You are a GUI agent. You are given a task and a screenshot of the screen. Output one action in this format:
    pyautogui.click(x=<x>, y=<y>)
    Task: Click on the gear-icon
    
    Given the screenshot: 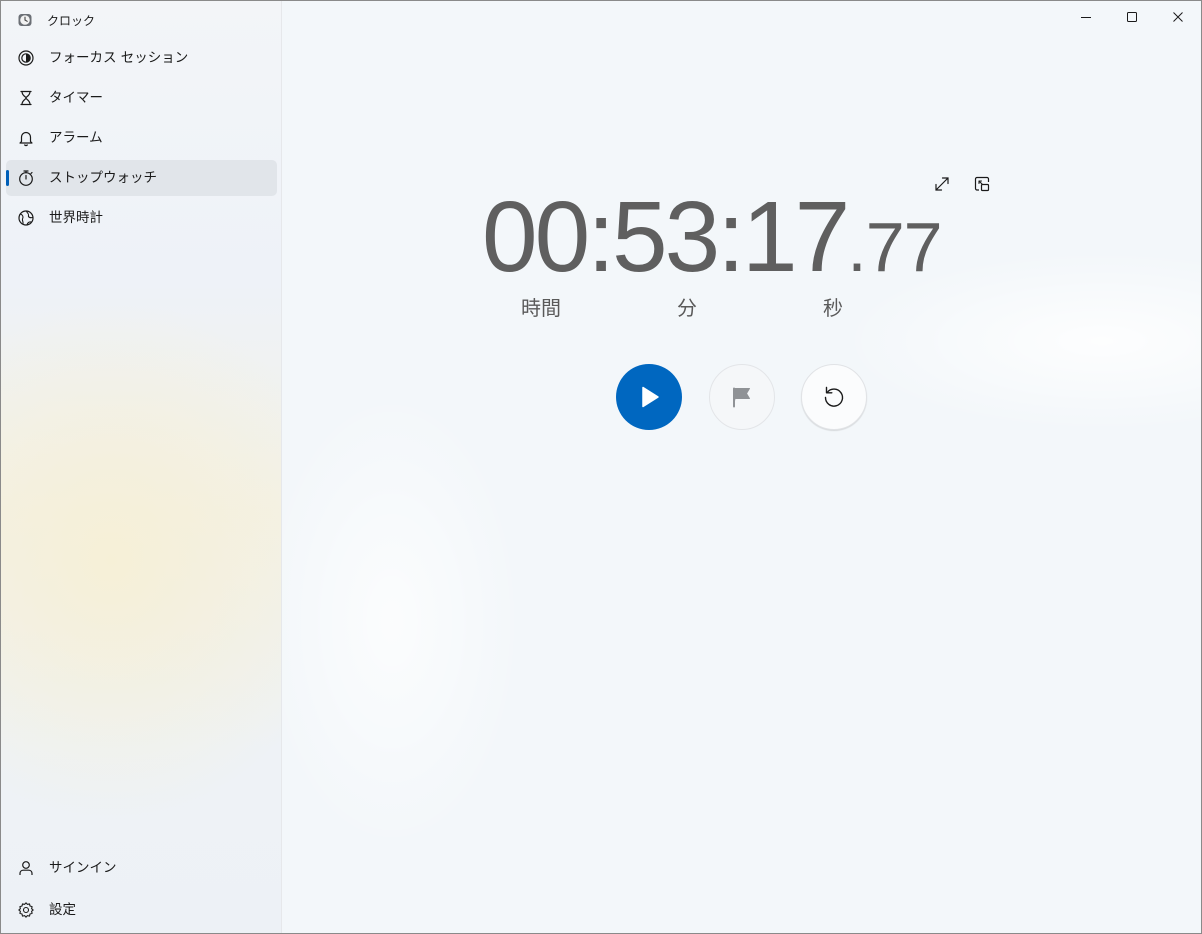 What is the action you would take?
    pyautogui.click(x=26, y=910)
    